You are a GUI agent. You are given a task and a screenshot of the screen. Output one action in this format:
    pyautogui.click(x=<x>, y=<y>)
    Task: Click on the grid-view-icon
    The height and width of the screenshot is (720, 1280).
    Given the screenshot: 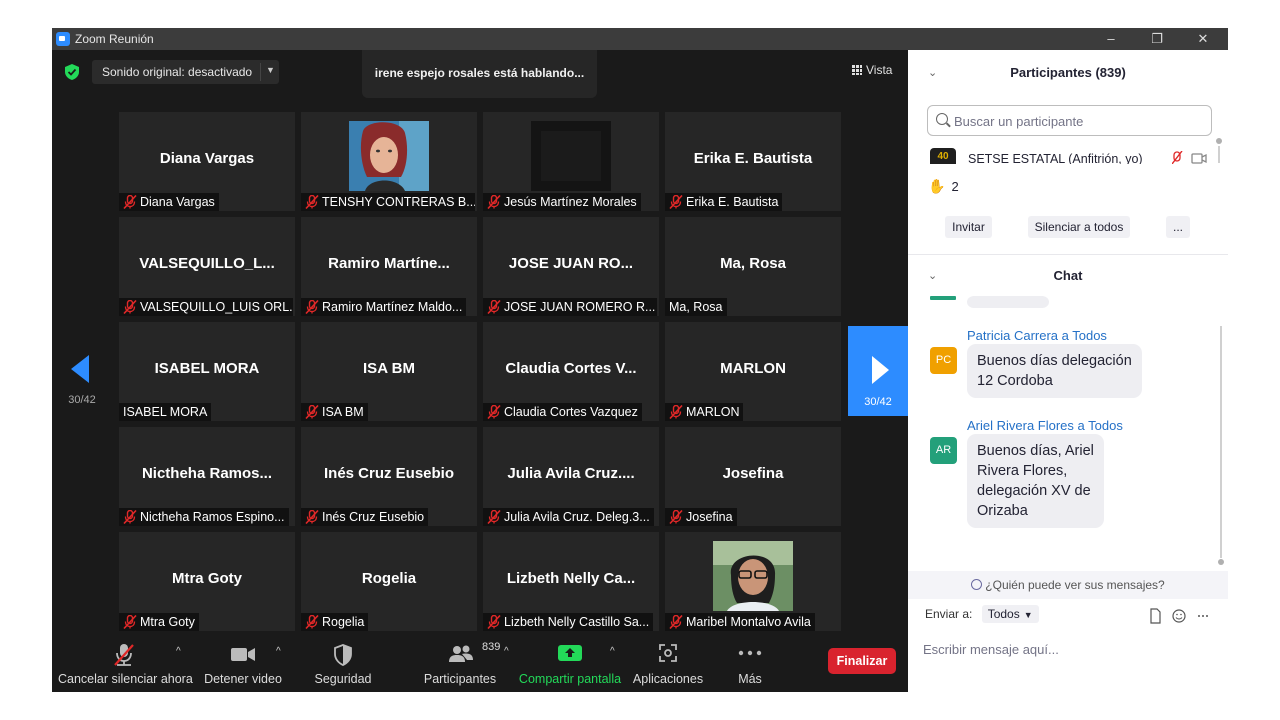 What is the action you would take?
    pyautogui.click(x=857, y=70)
    